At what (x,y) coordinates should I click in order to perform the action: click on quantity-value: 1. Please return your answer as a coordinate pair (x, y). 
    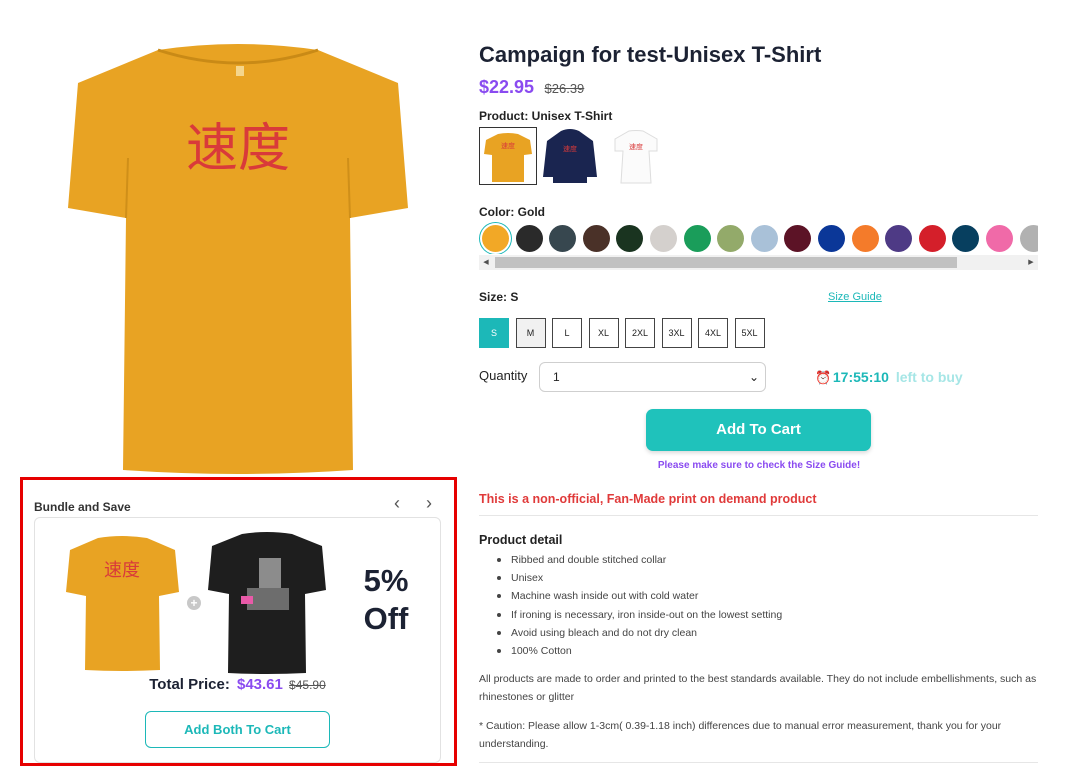
    Looking at the image, I should click on (556, 377).